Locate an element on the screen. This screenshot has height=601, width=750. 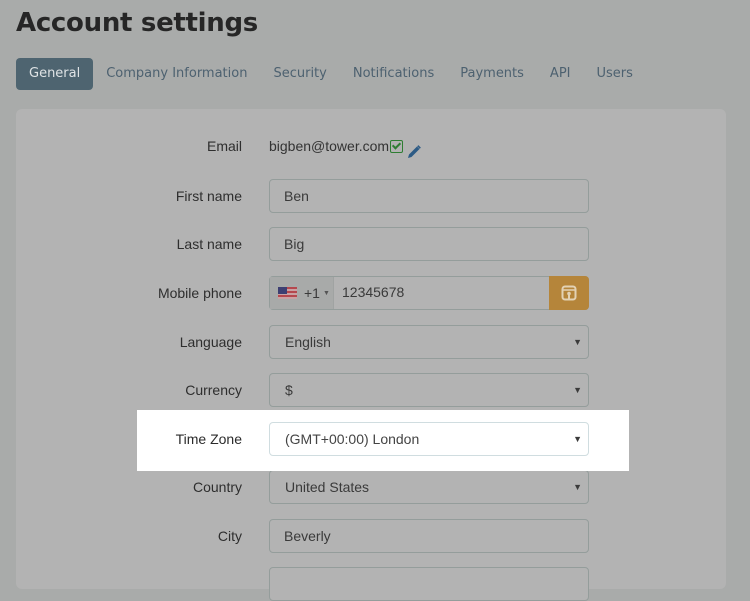
first-name-value: Ben is located at coordinates (296, 196).